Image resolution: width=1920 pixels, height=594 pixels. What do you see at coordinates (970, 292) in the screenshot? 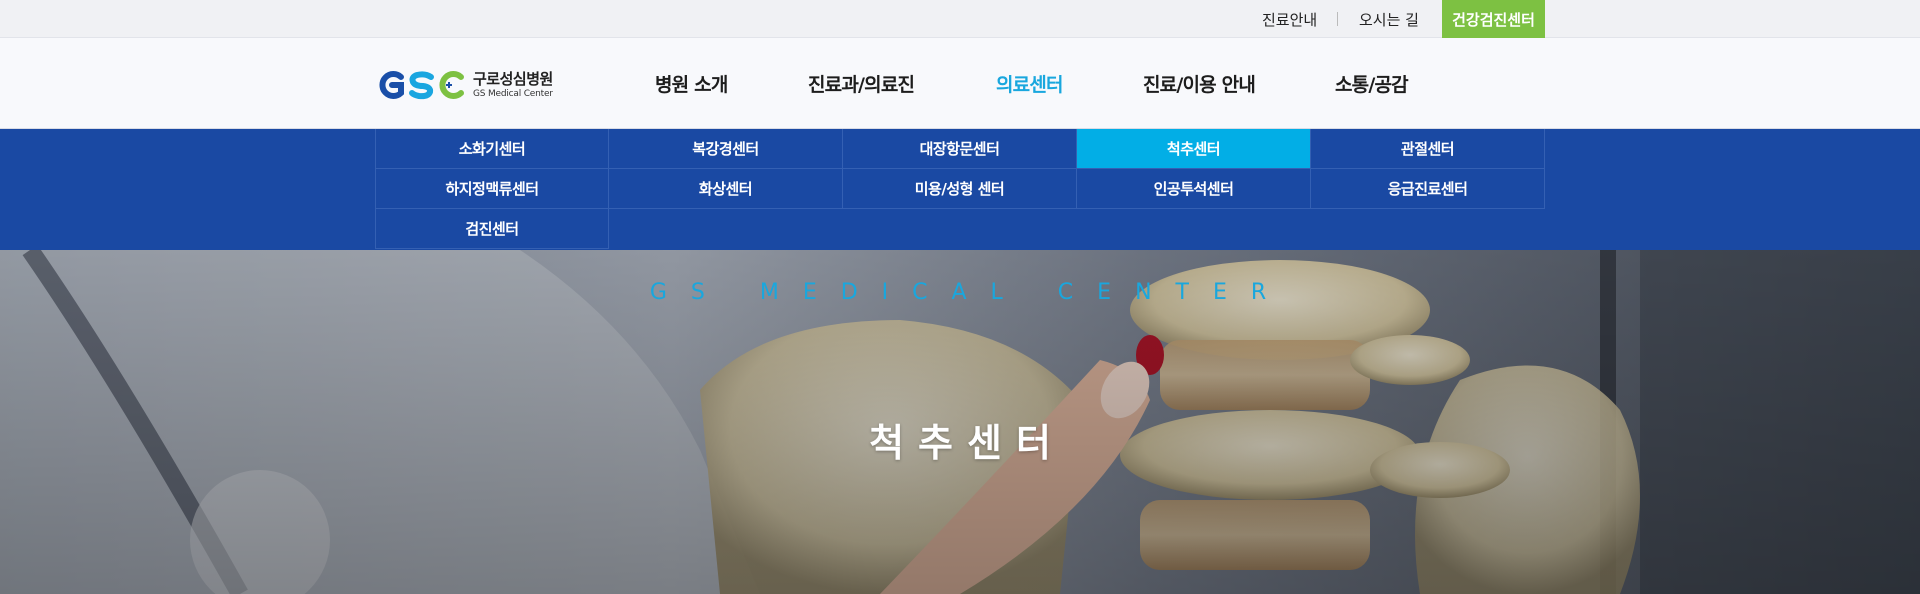
I see `hero-subtitle: GS MEDICAL CENTER` at bounding box center [970, 292].